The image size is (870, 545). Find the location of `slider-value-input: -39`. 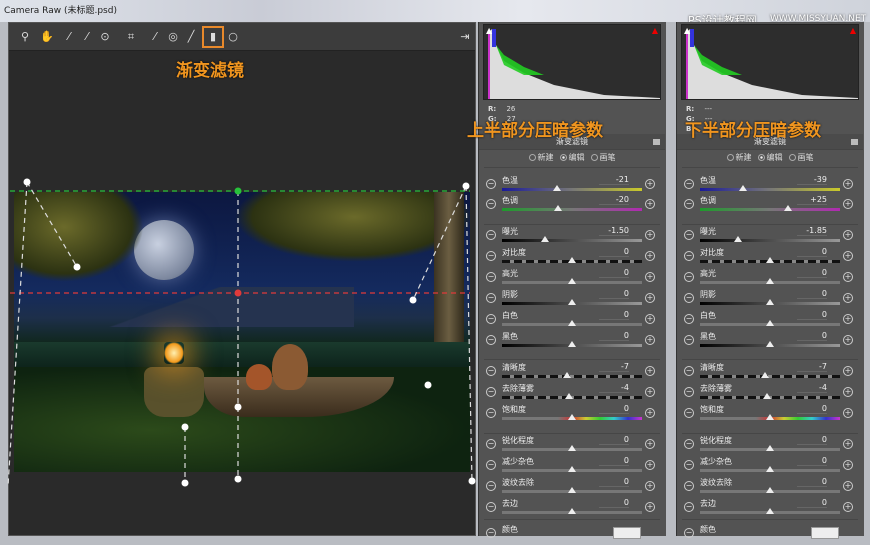

slider-value-input: -39 is located at coordinates (812, 180).